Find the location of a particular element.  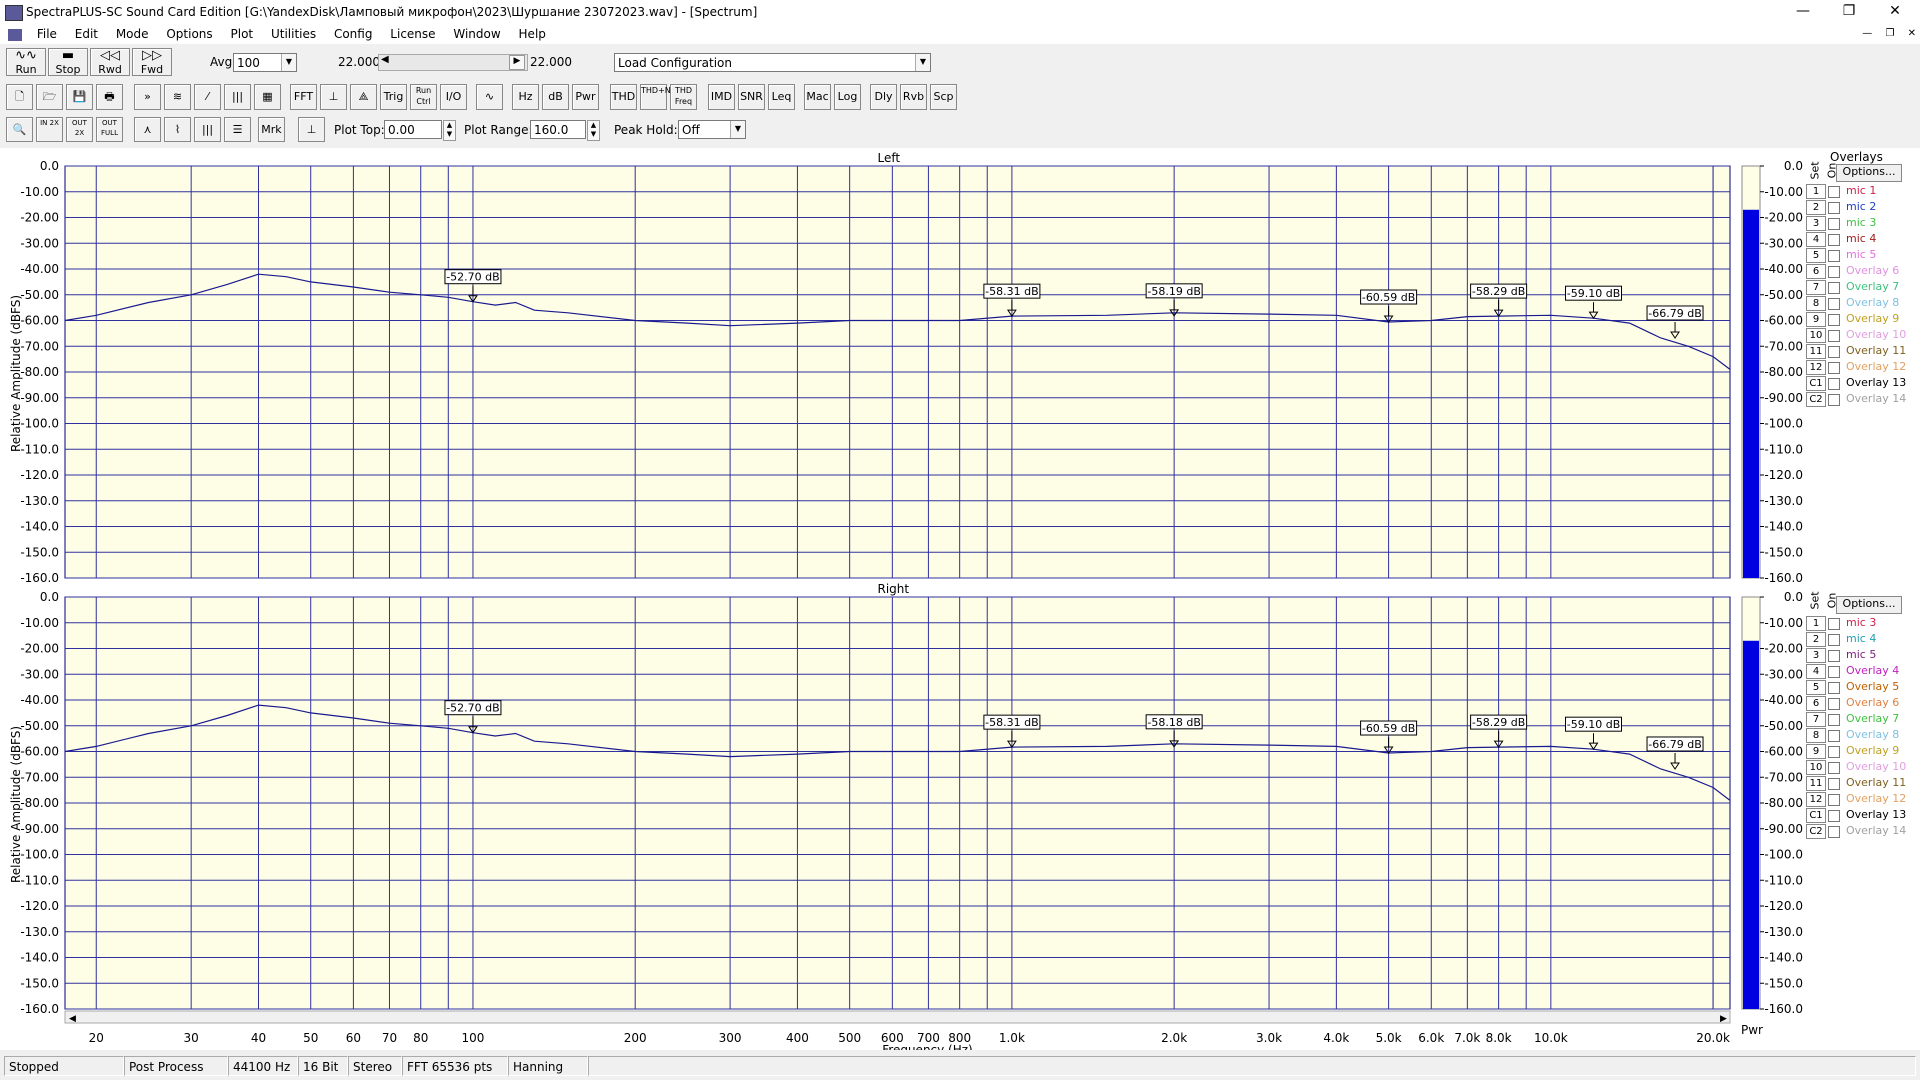

zoom-out-full-button: OUT FULL is located at coordinates (109, 129).